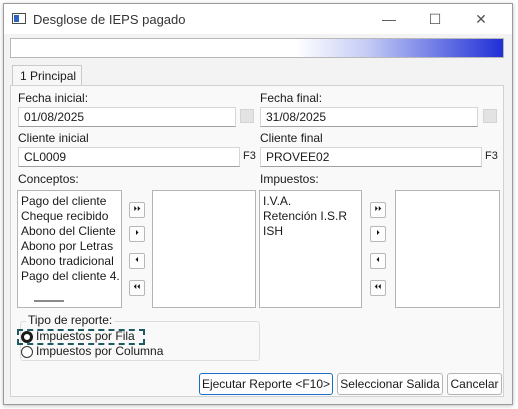  I want to click on cliente-final-label: Cliente final, so click(291, 138).